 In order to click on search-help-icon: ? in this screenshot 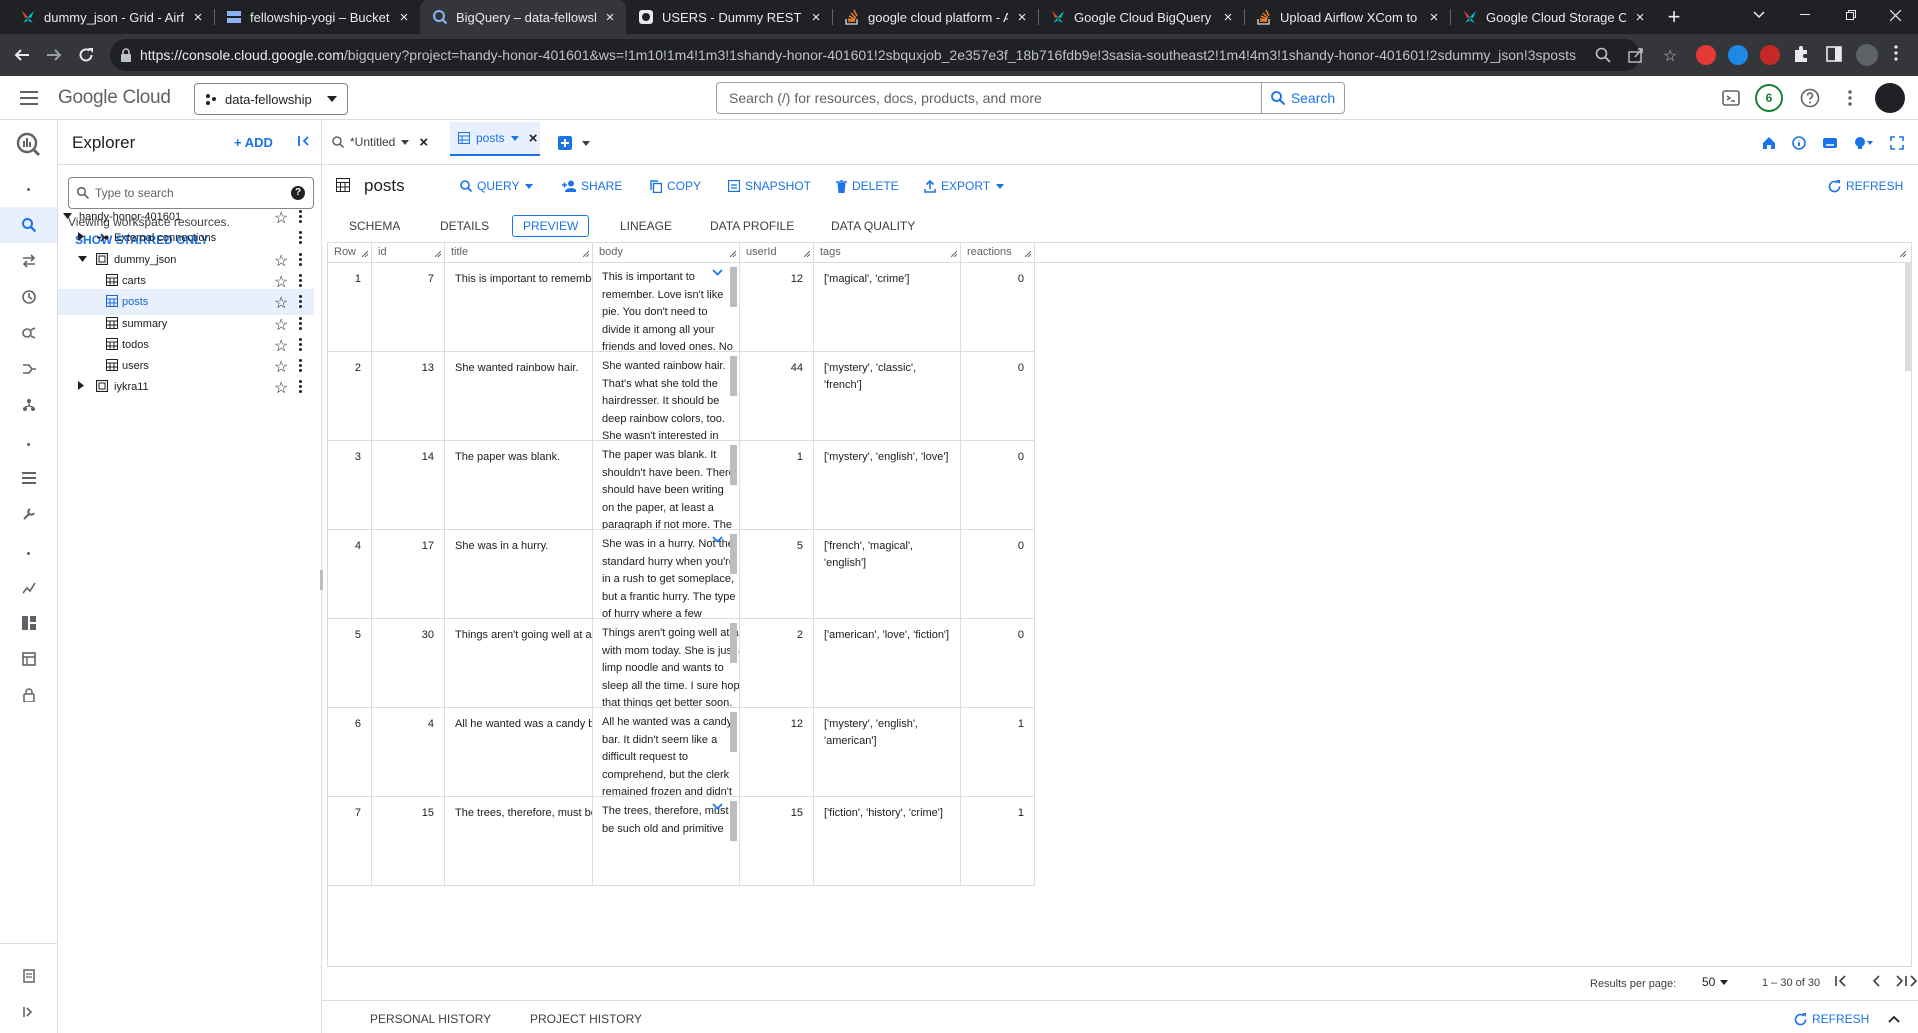, I will do `click(298, 193)`.